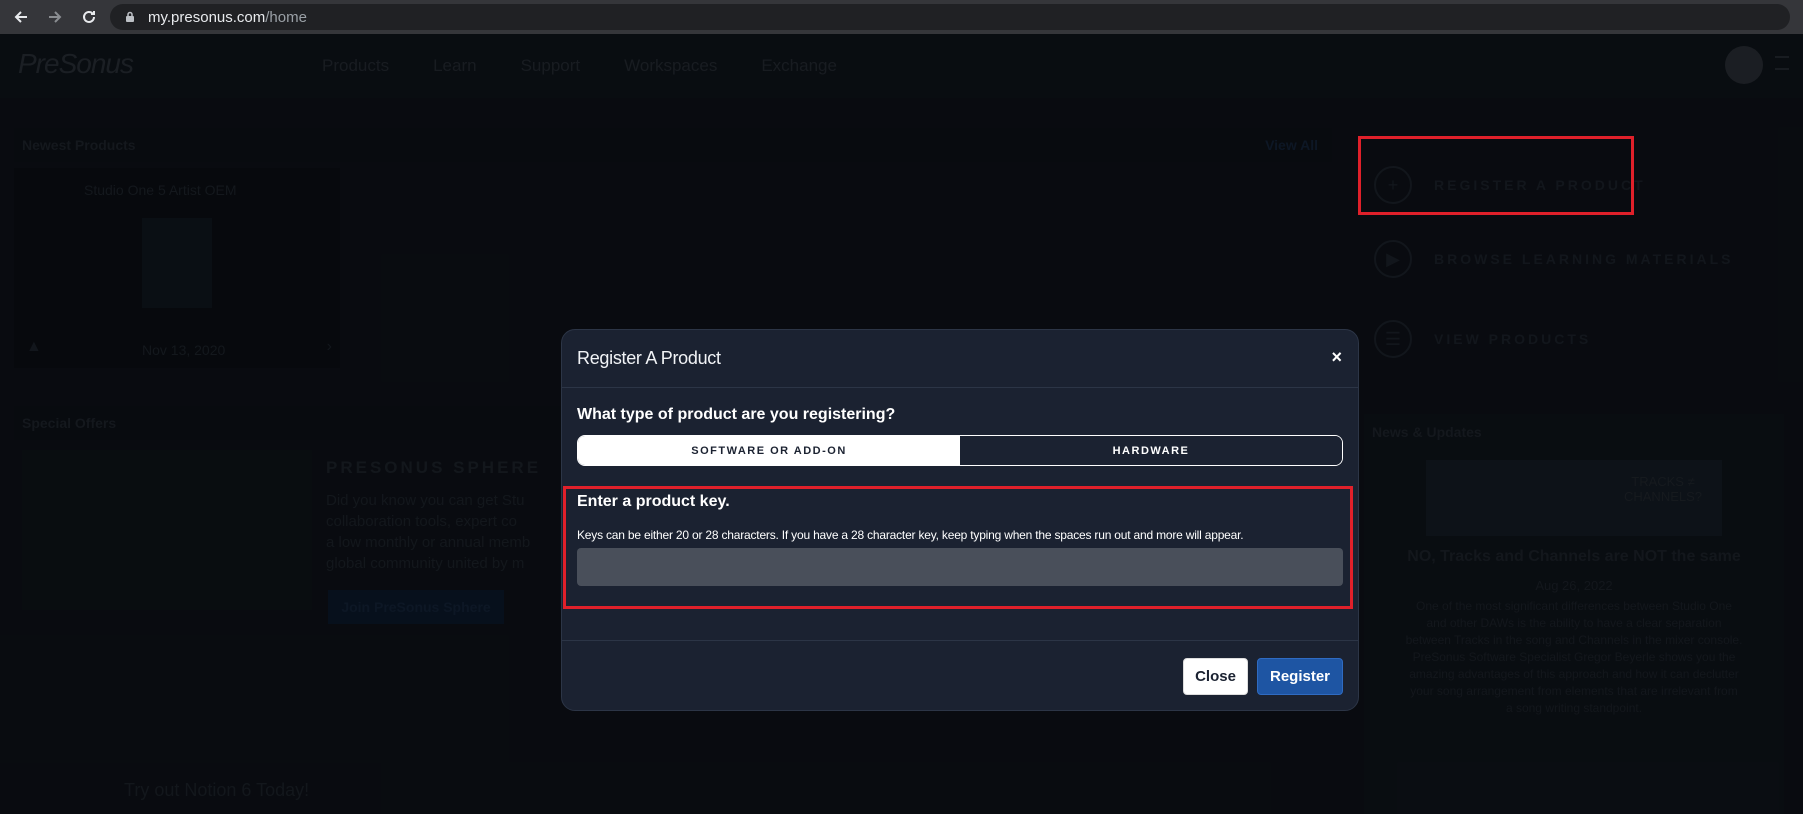 Image resolution: width=1803 pixels, height=814 pixels. I want to click on reload-button, so click(89, 17).